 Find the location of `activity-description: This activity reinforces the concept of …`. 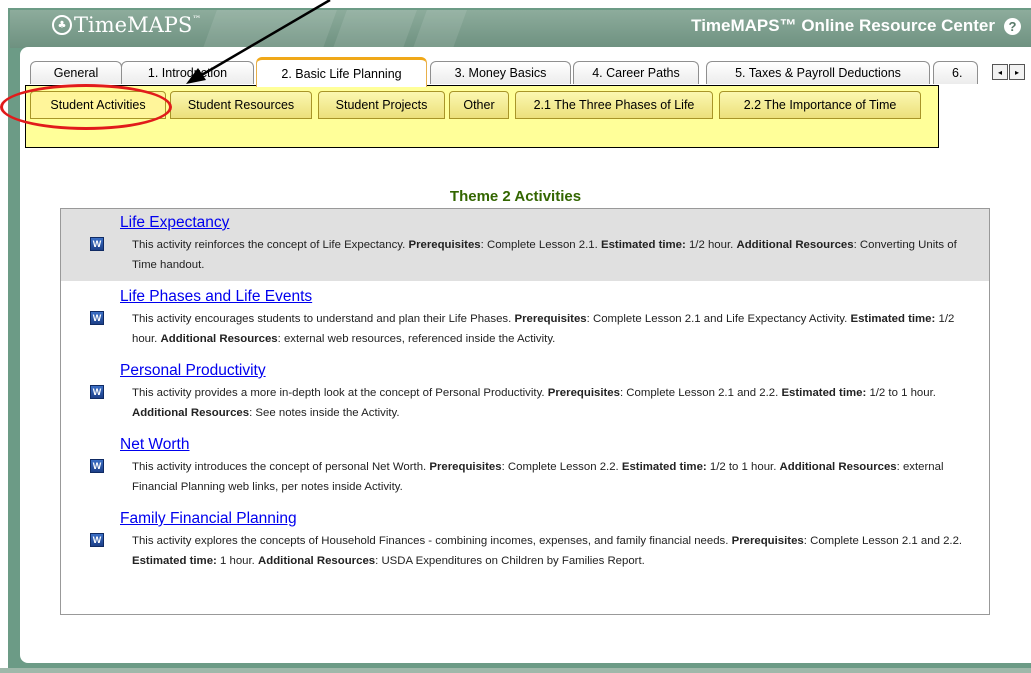

activity-description: This activity reinforces the concept of … is located at coordinates (552, 255).